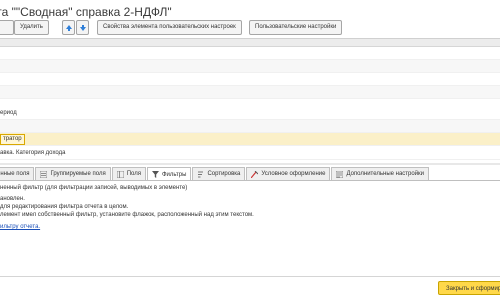  I want to click on move-down-button, so click(82, 27).